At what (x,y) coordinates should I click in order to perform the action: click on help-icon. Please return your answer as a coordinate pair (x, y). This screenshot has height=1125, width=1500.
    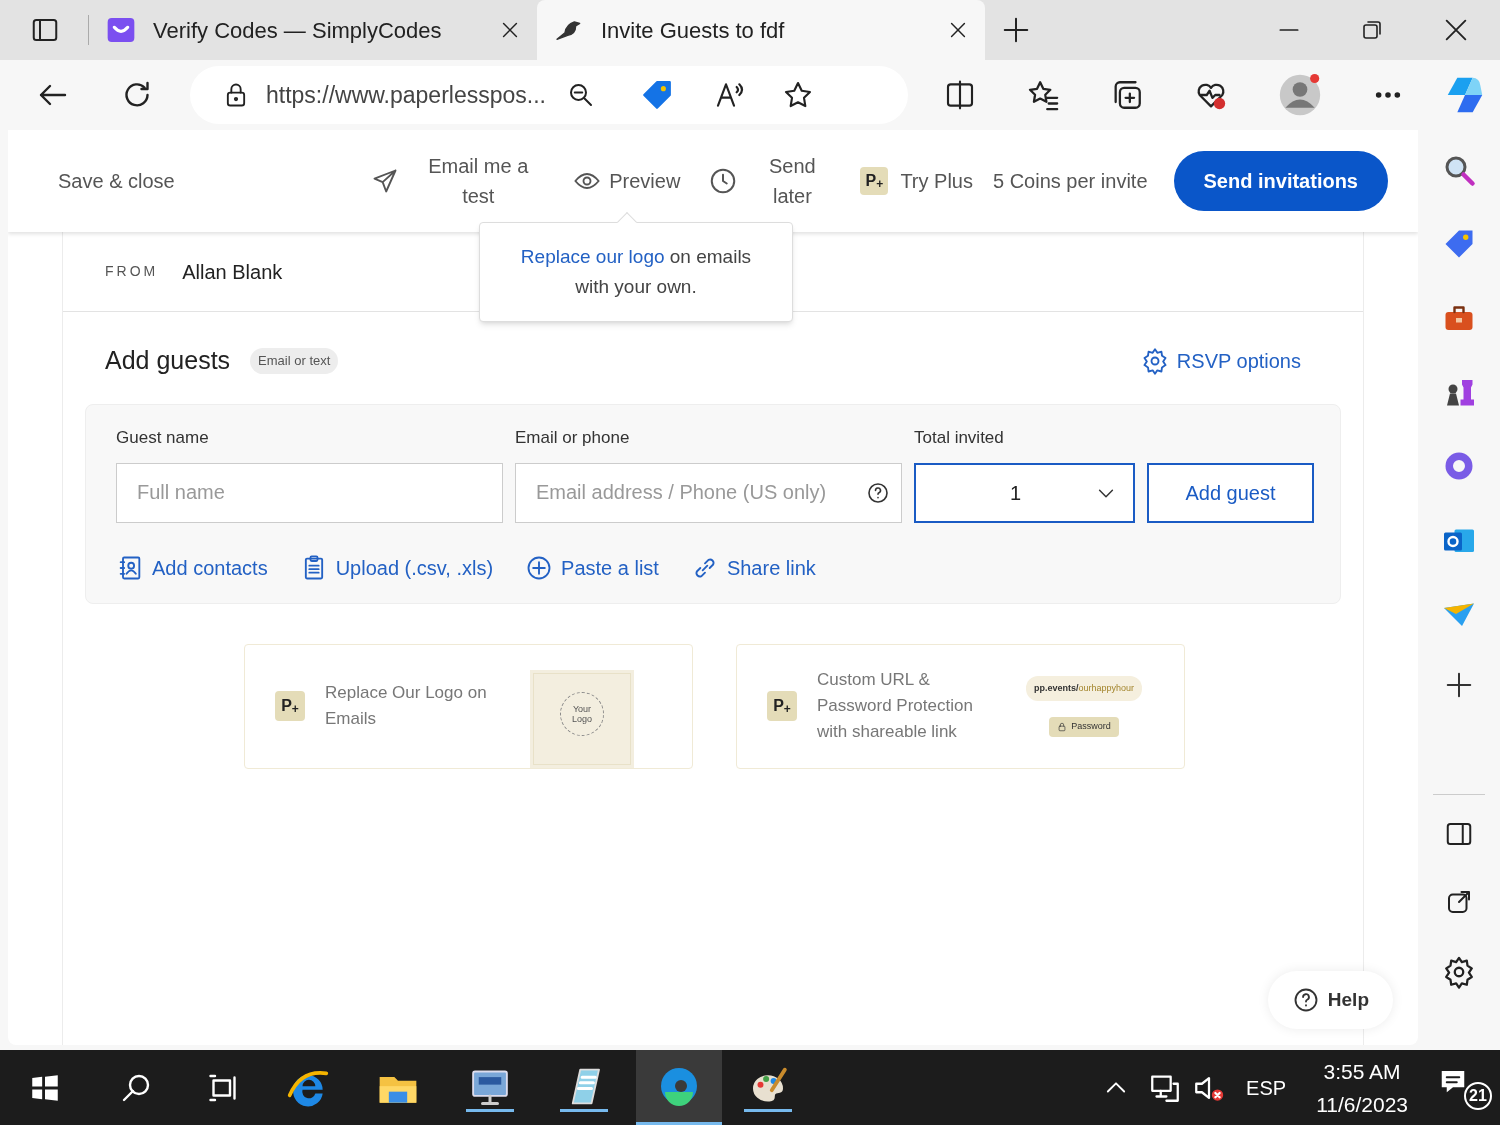
    Looking at the image, I should click on (878, 492).